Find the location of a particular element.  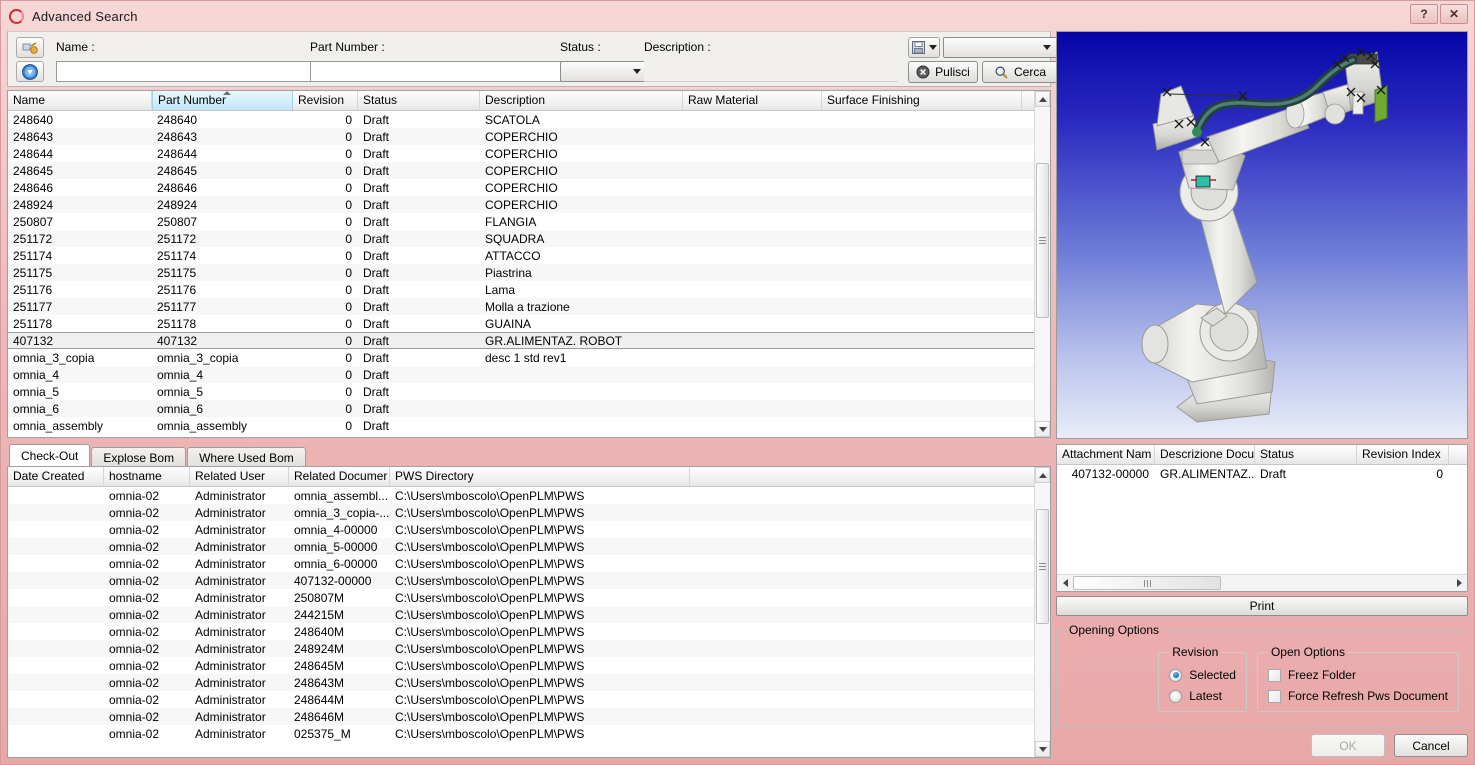

saved-query-select is located at coordinates (1000, 47).